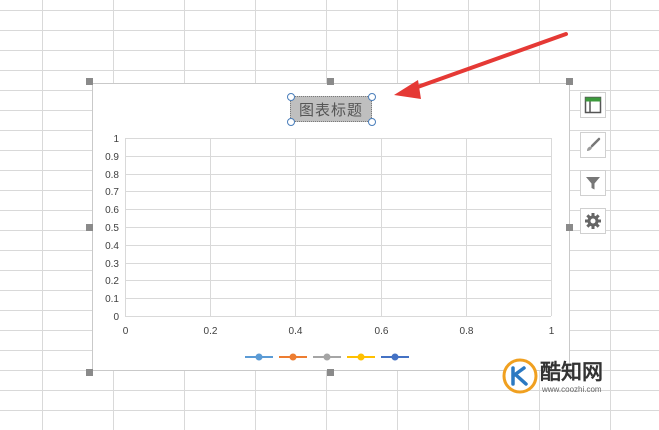 Image resolution: width=659 pixels, height=430 pixels. I want to click on chart-title: 图表标题, so click(331, 109).